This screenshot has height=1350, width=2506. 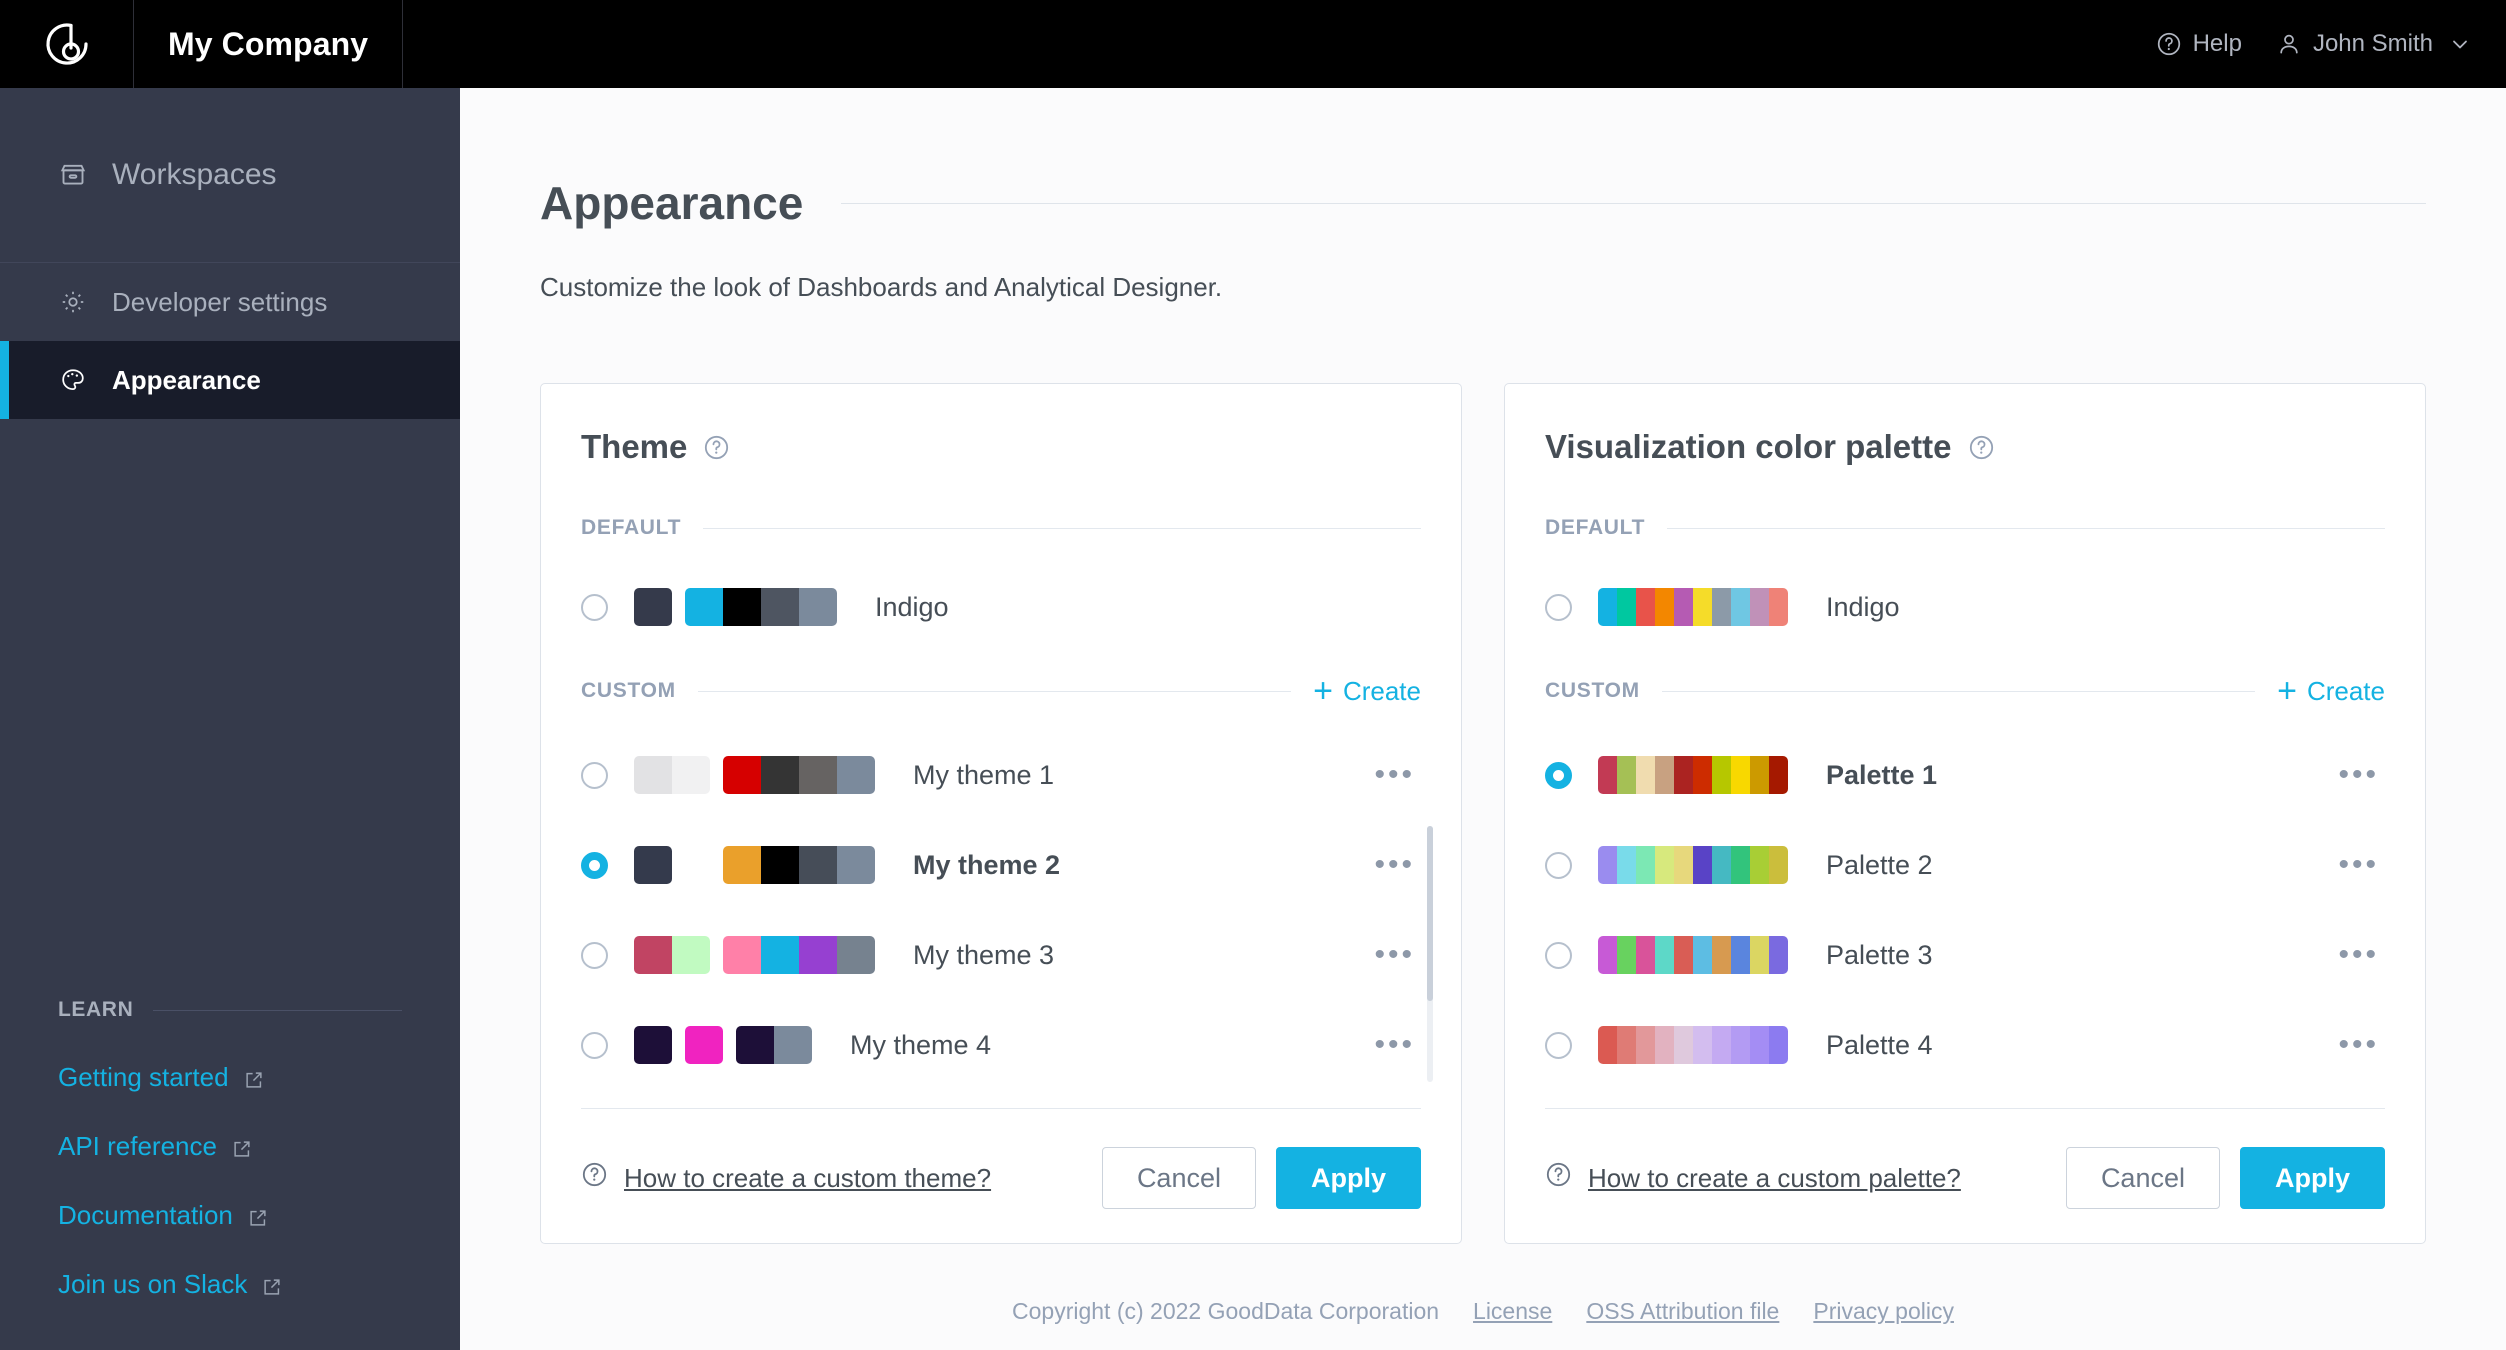 I want to click on theme-option-name: My theme 4, so click(x=921, y=1044).